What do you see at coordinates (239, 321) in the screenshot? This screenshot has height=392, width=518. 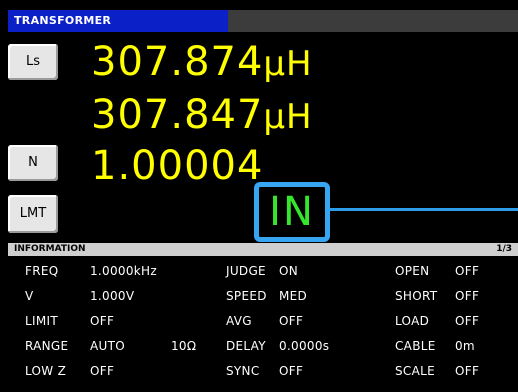 I see `info-label: AVG` at bounding box center [239, 321].